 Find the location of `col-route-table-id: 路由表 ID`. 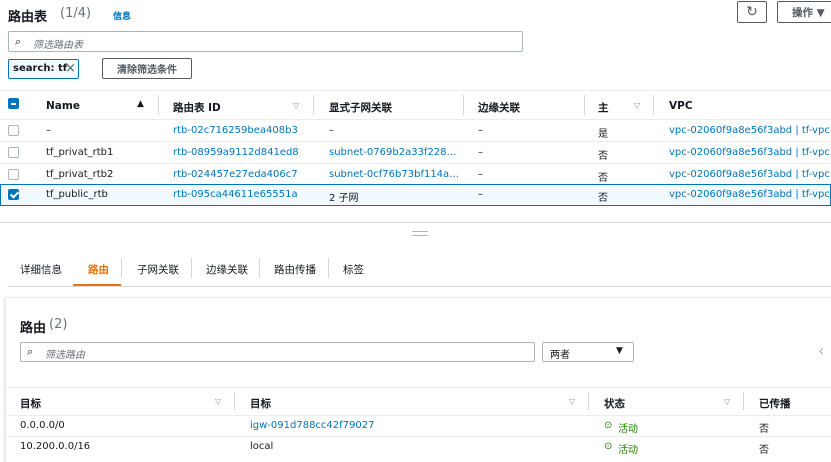

col-route-table-id: 路由表 ID is located at coordinates (197, 107).